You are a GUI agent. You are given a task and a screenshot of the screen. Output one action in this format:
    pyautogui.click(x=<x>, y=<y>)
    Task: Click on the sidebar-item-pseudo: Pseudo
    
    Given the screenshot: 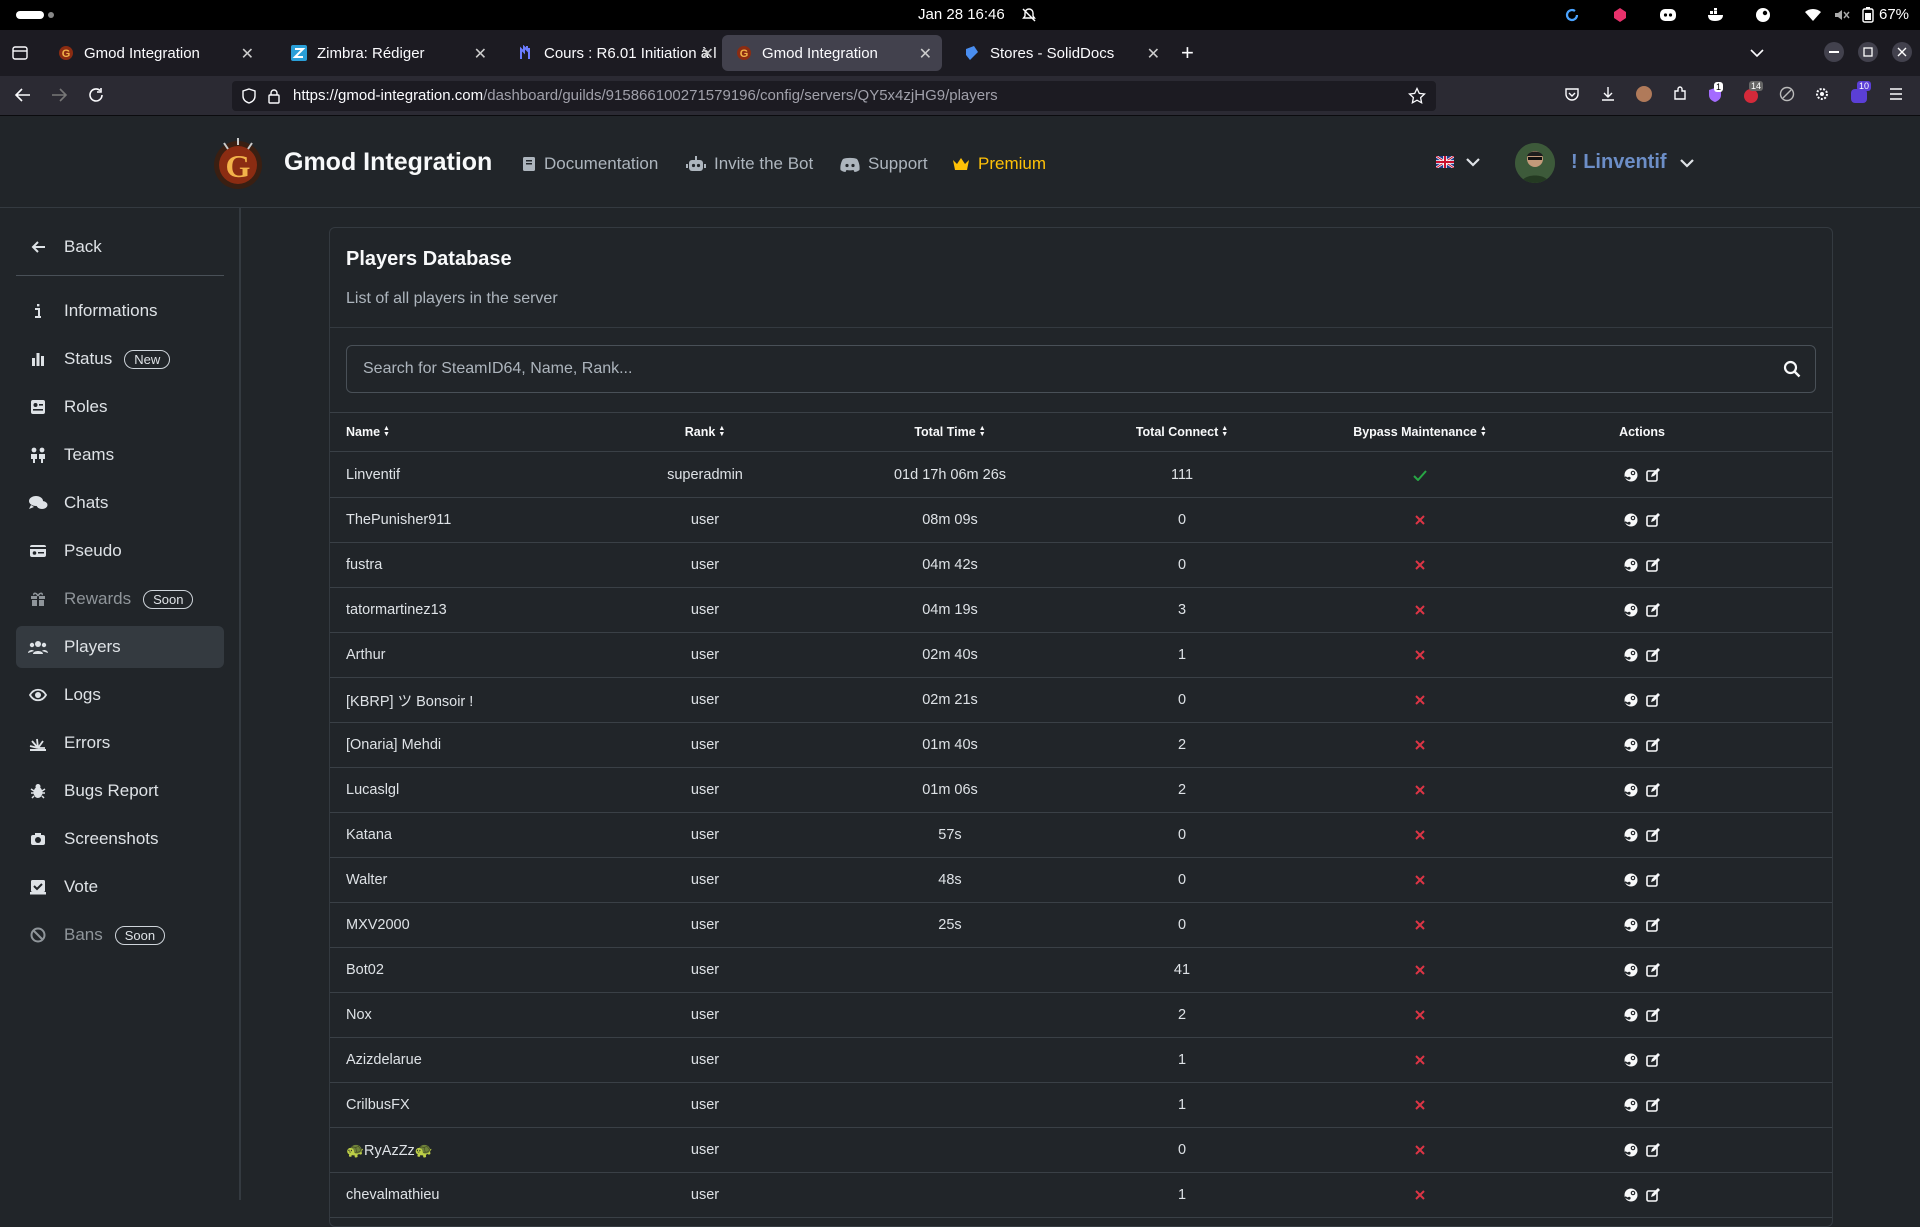 What is the action you would take?
    pyautogui.click(x=120, y=551)
    